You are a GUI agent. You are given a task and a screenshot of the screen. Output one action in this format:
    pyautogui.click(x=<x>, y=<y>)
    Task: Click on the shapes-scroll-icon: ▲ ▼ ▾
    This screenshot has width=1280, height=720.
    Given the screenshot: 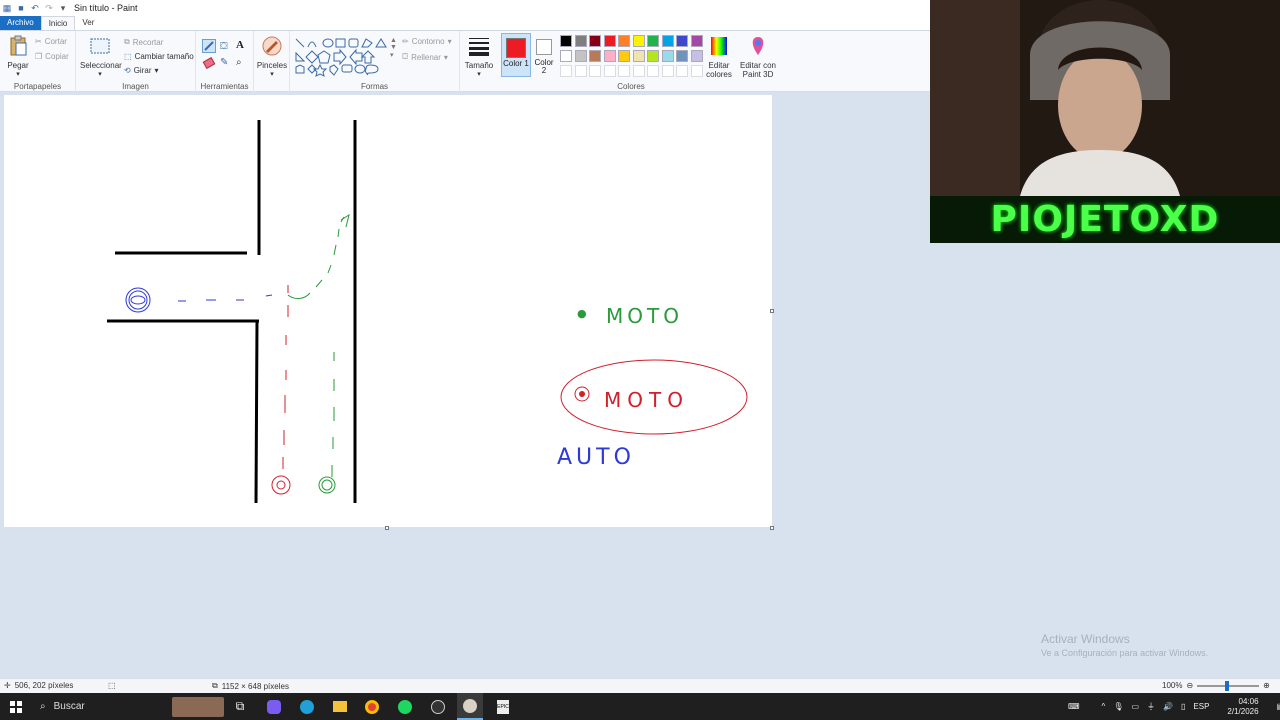 What is the action you would take?
    pyautogui.click(x=393, y=48)
    